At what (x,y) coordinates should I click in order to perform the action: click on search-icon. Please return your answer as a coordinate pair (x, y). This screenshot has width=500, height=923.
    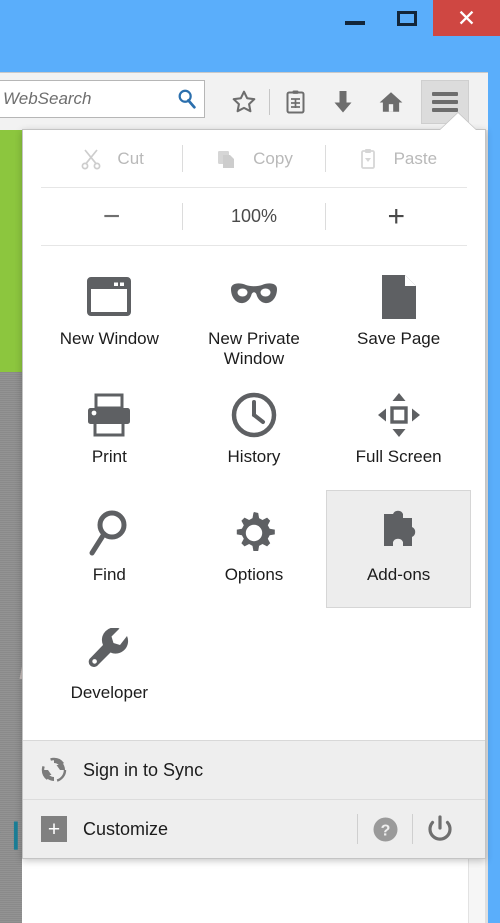
    Looking at the image, I should click on (187, 99).